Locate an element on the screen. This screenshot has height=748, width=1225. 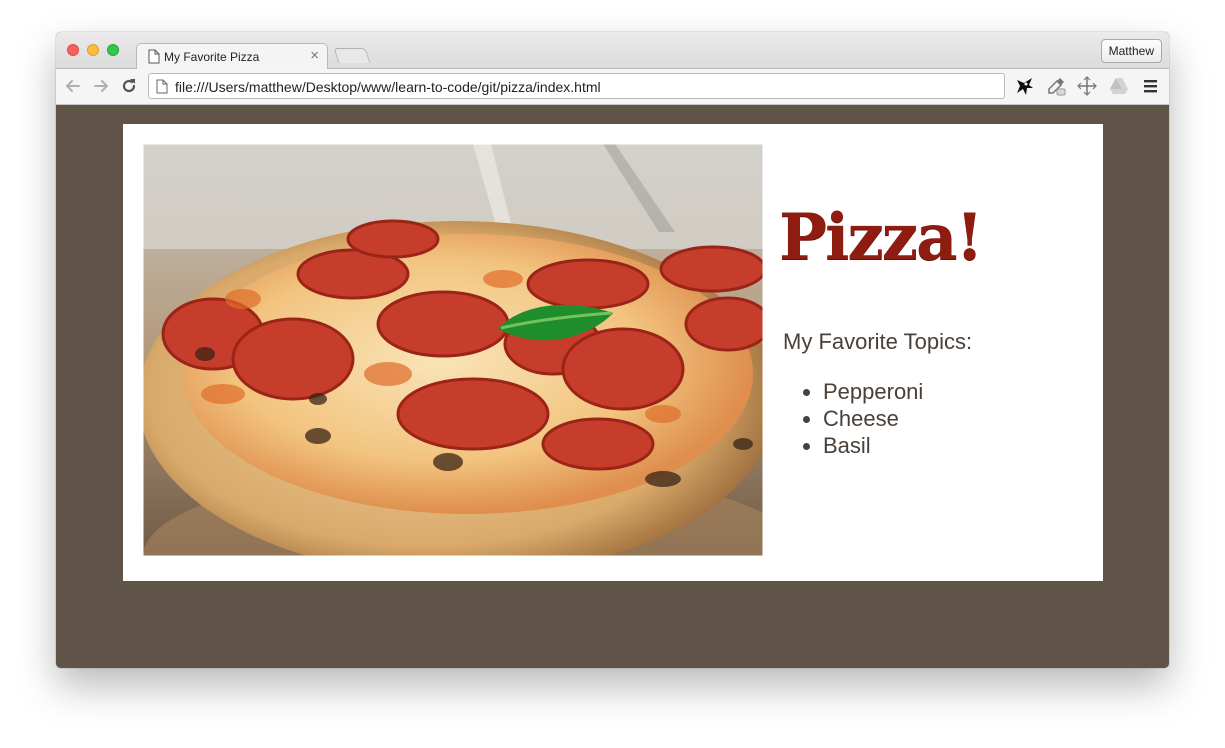
list-item: Pepperoni is located at coordinates (873, 391).